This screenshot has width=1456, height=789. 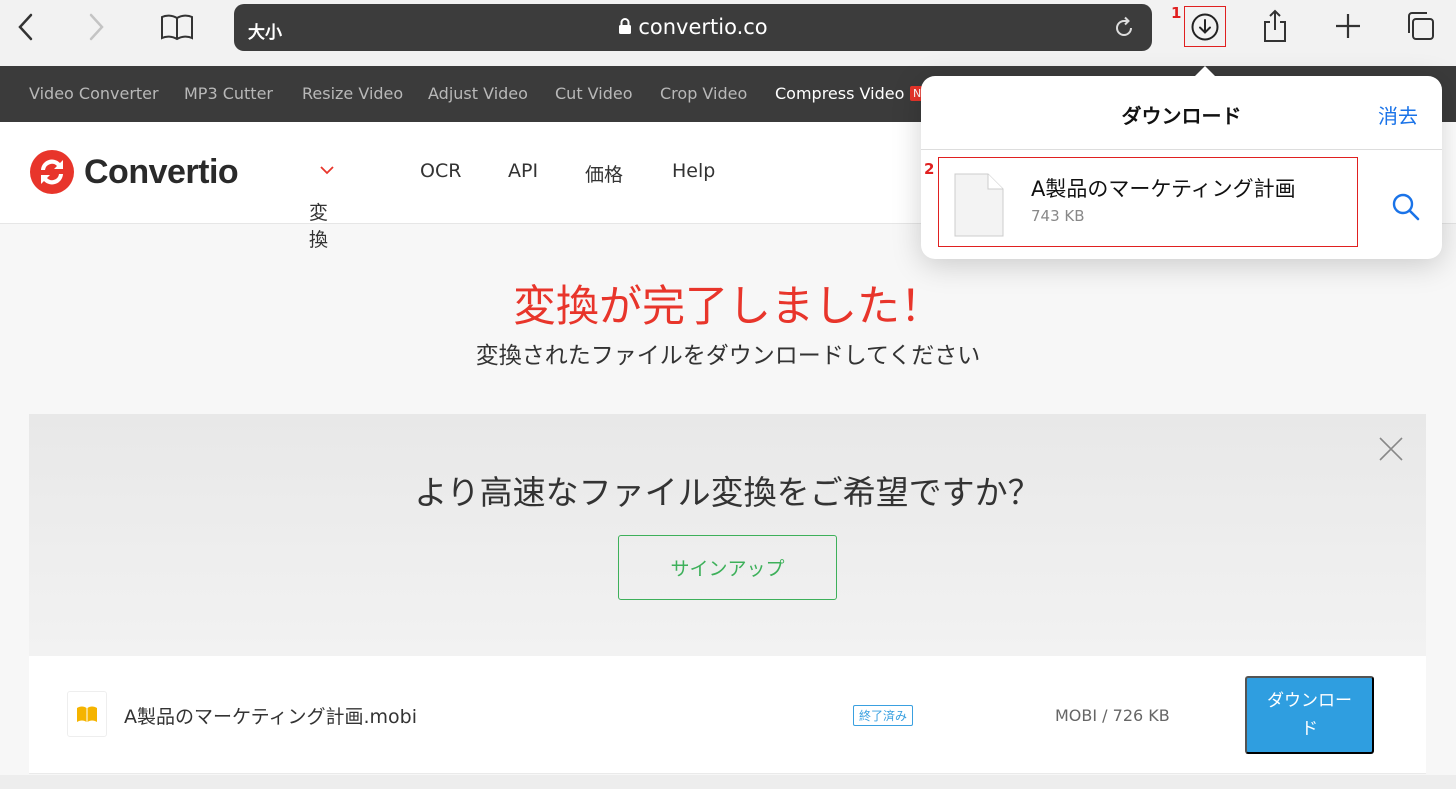 What do you see at coordinates (728, 307) in the screenshot?
I see `conversion-complete-title: 変換が完了しました！` at bounding box center [728, 307].